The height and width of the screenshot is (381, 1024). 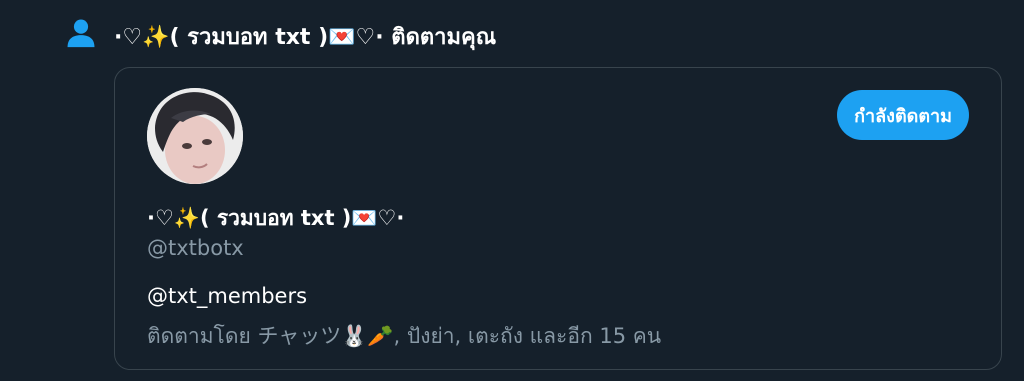 I want to click on actor-name: ·♡✨( รวมบอท txt )💌♡·, so click(x=249, y=37).